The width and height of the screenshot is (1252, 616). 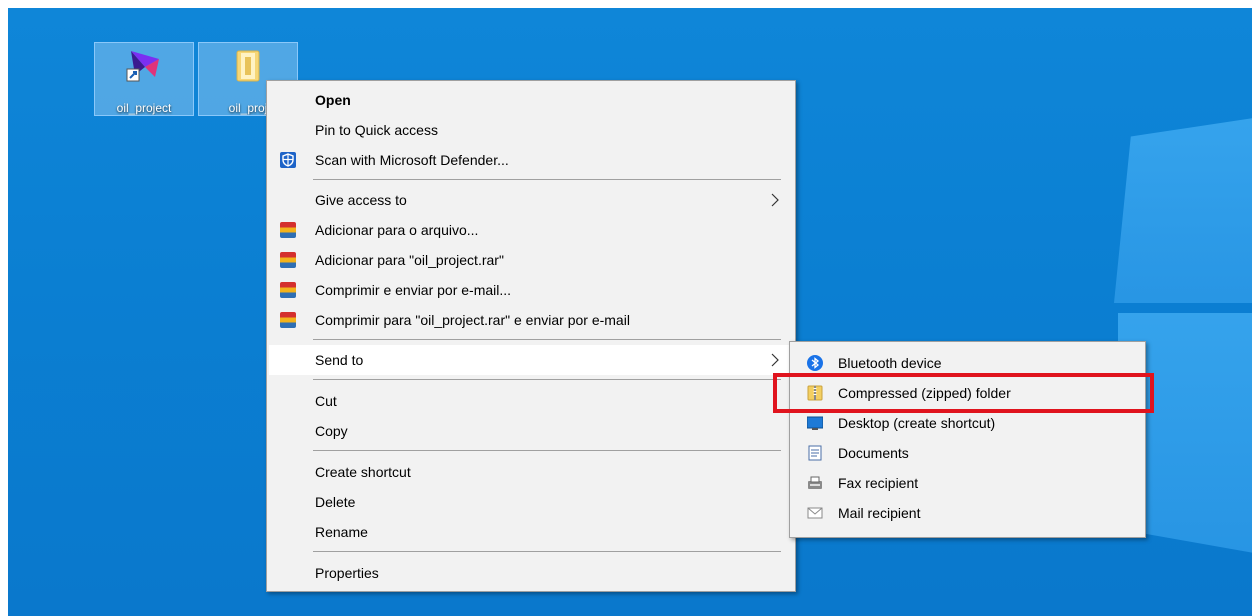 What do you see at coordinates (815, 513) in the screenshot?
I see `mail-icon` at bounding box center [815, 513].